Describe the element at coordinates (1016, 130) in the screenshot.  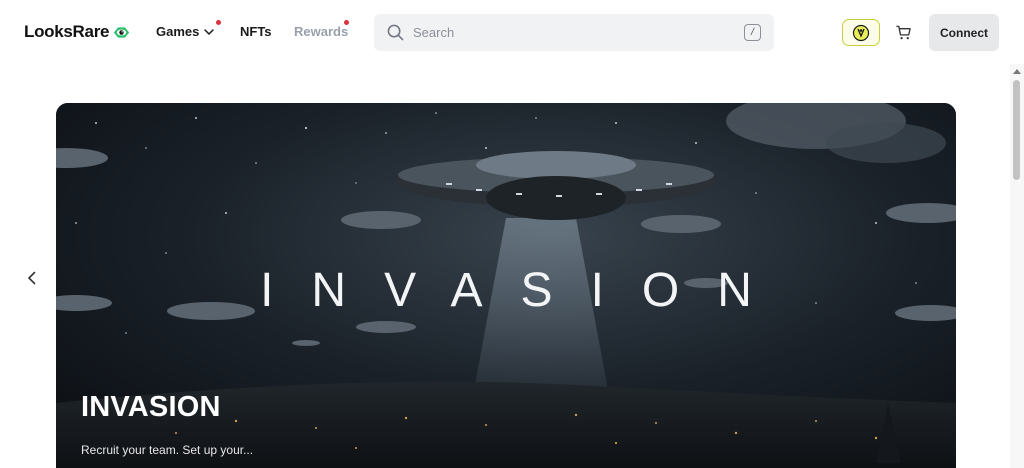
I see `scroll-thumb` at that location.